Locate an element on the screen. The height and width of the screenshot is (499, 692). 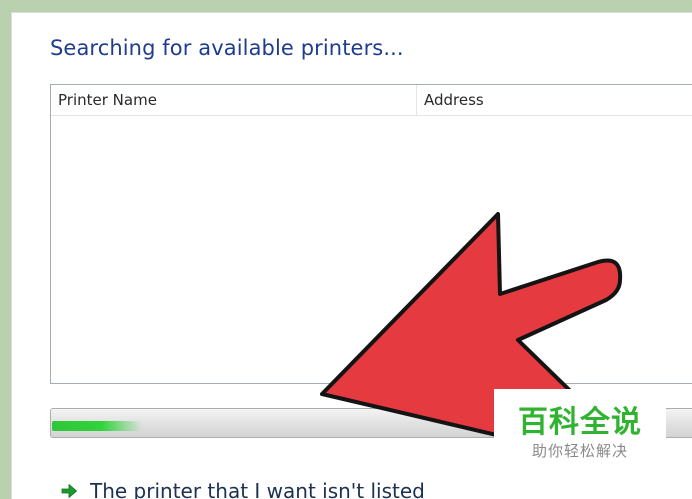
watermark: 百科全说 助你轻松解决 is located at coordinates (580, 430).